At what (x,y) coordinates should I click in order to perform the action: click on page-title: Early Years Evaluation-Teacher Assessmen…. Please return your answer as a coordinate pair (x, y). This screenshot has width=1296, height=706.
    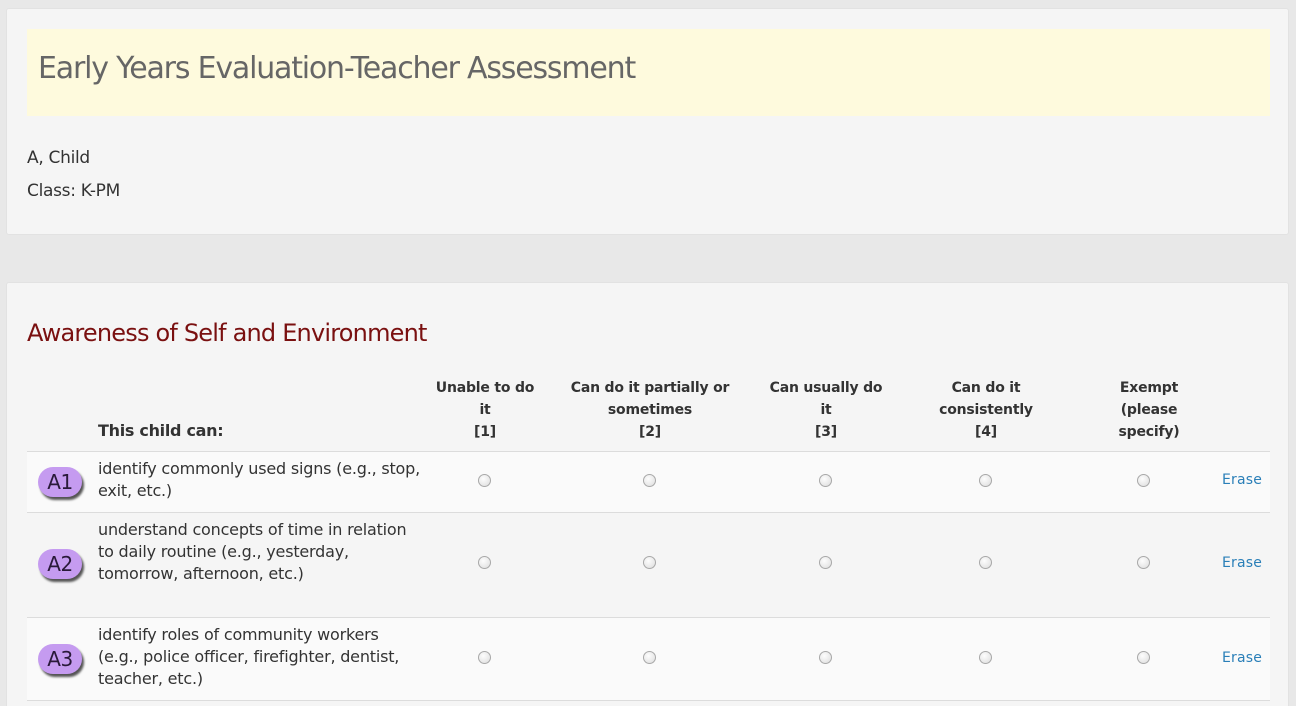
    Looking at the image, I should click on (337, 68).